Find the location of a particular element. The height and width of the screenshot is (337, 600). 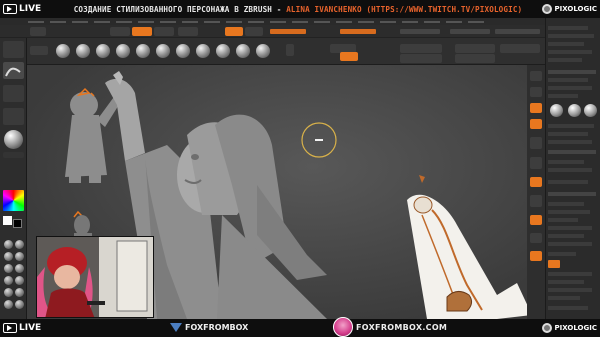

brush-dam-icon is located at coordinates (123, 51).